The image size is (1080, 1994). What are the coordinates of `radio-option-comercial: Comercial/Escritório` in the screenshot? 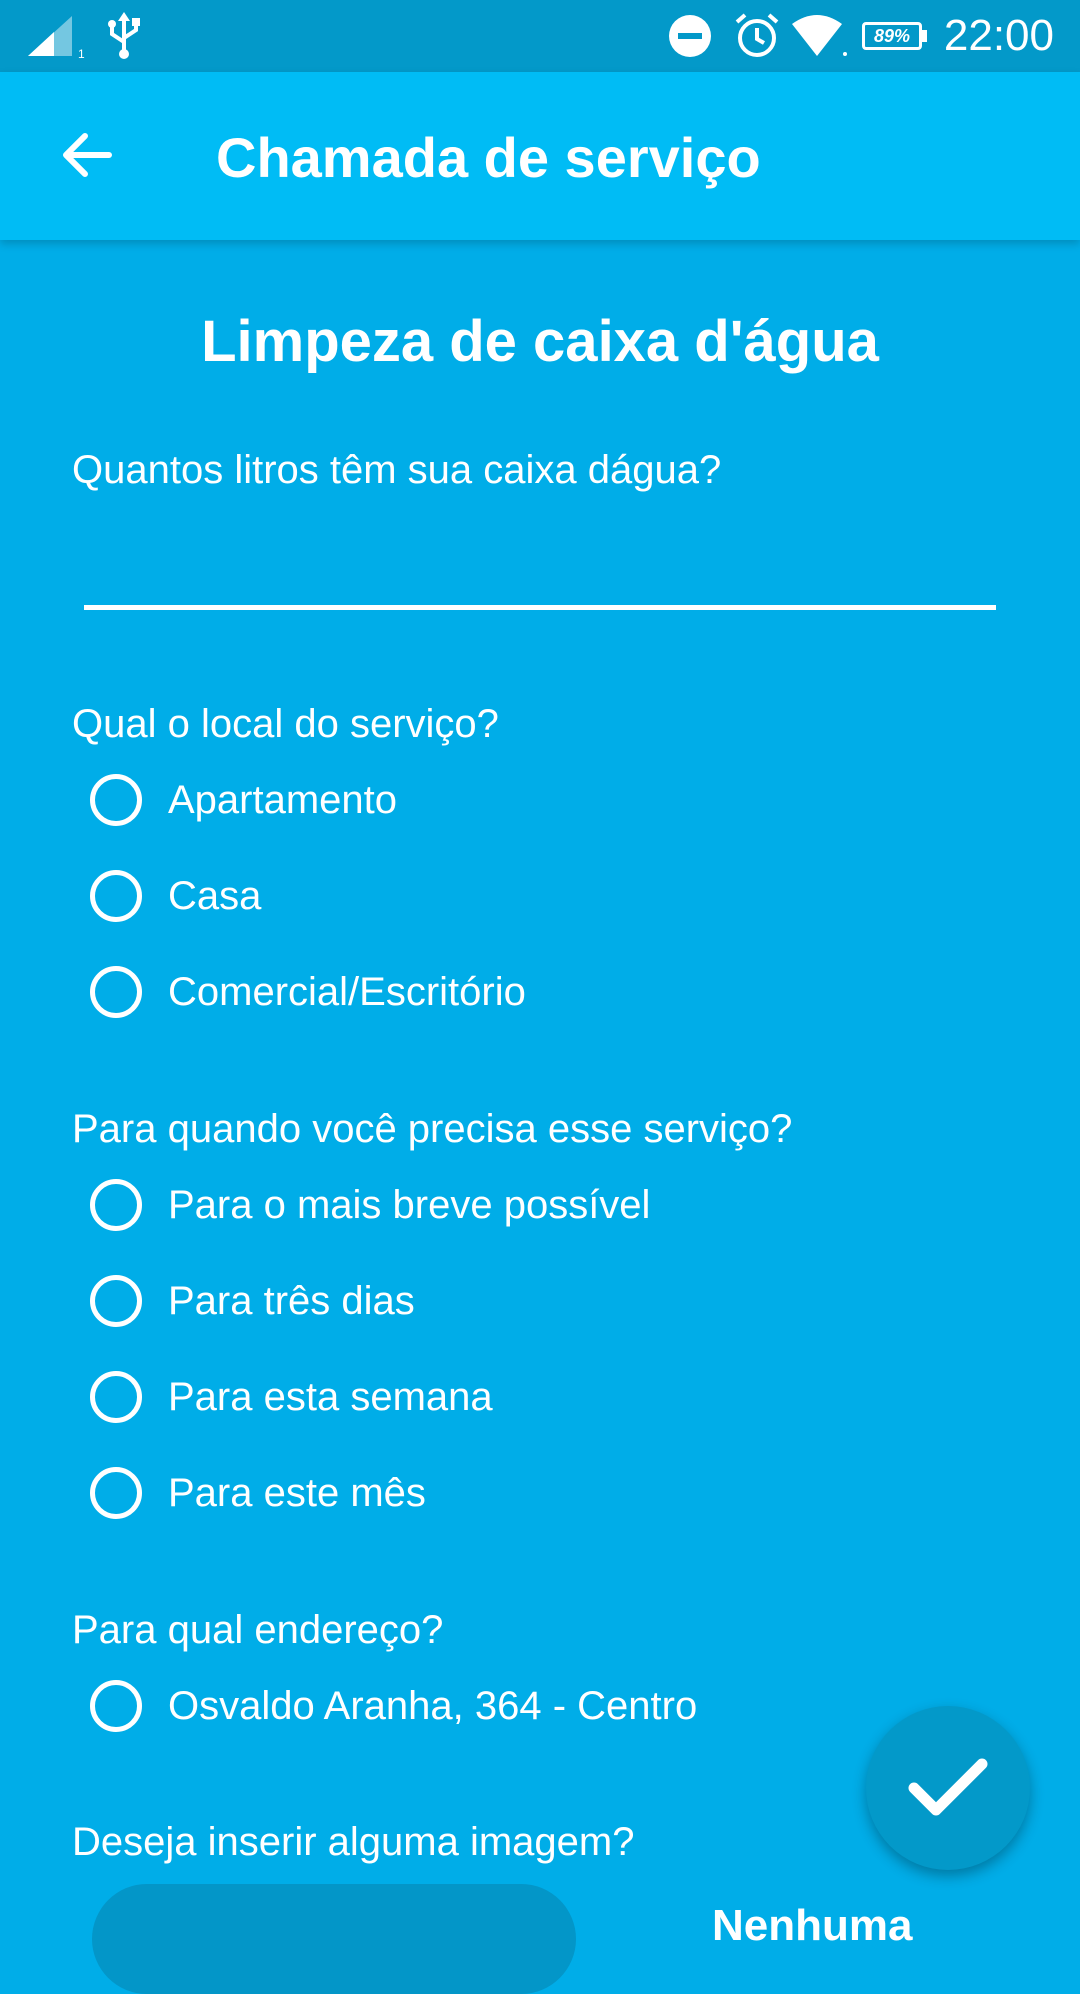 It's located at (308, 992).